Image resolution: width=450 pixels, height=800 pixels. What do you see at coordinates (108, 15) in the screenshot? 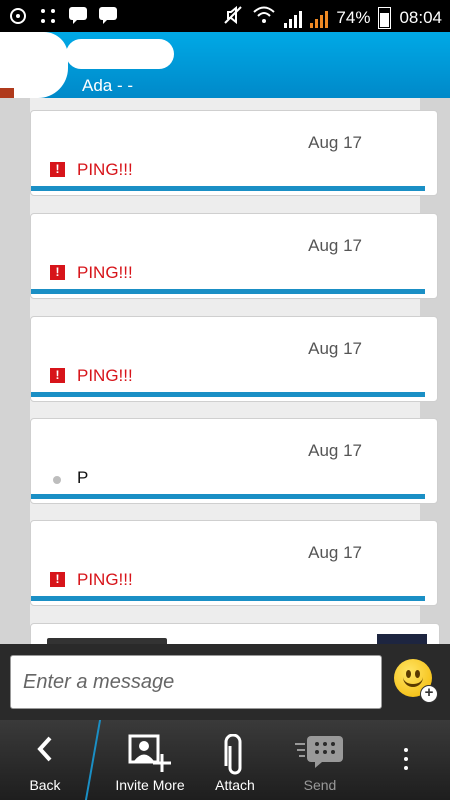
I see `bbm-alt-icon` at bounding box center [108, 15].